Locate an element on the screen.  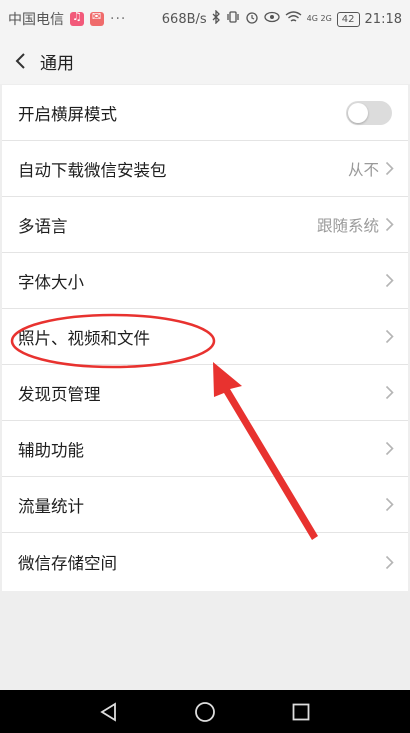
row-label: 开启横屏模式 is located at coordinates (67, 114).